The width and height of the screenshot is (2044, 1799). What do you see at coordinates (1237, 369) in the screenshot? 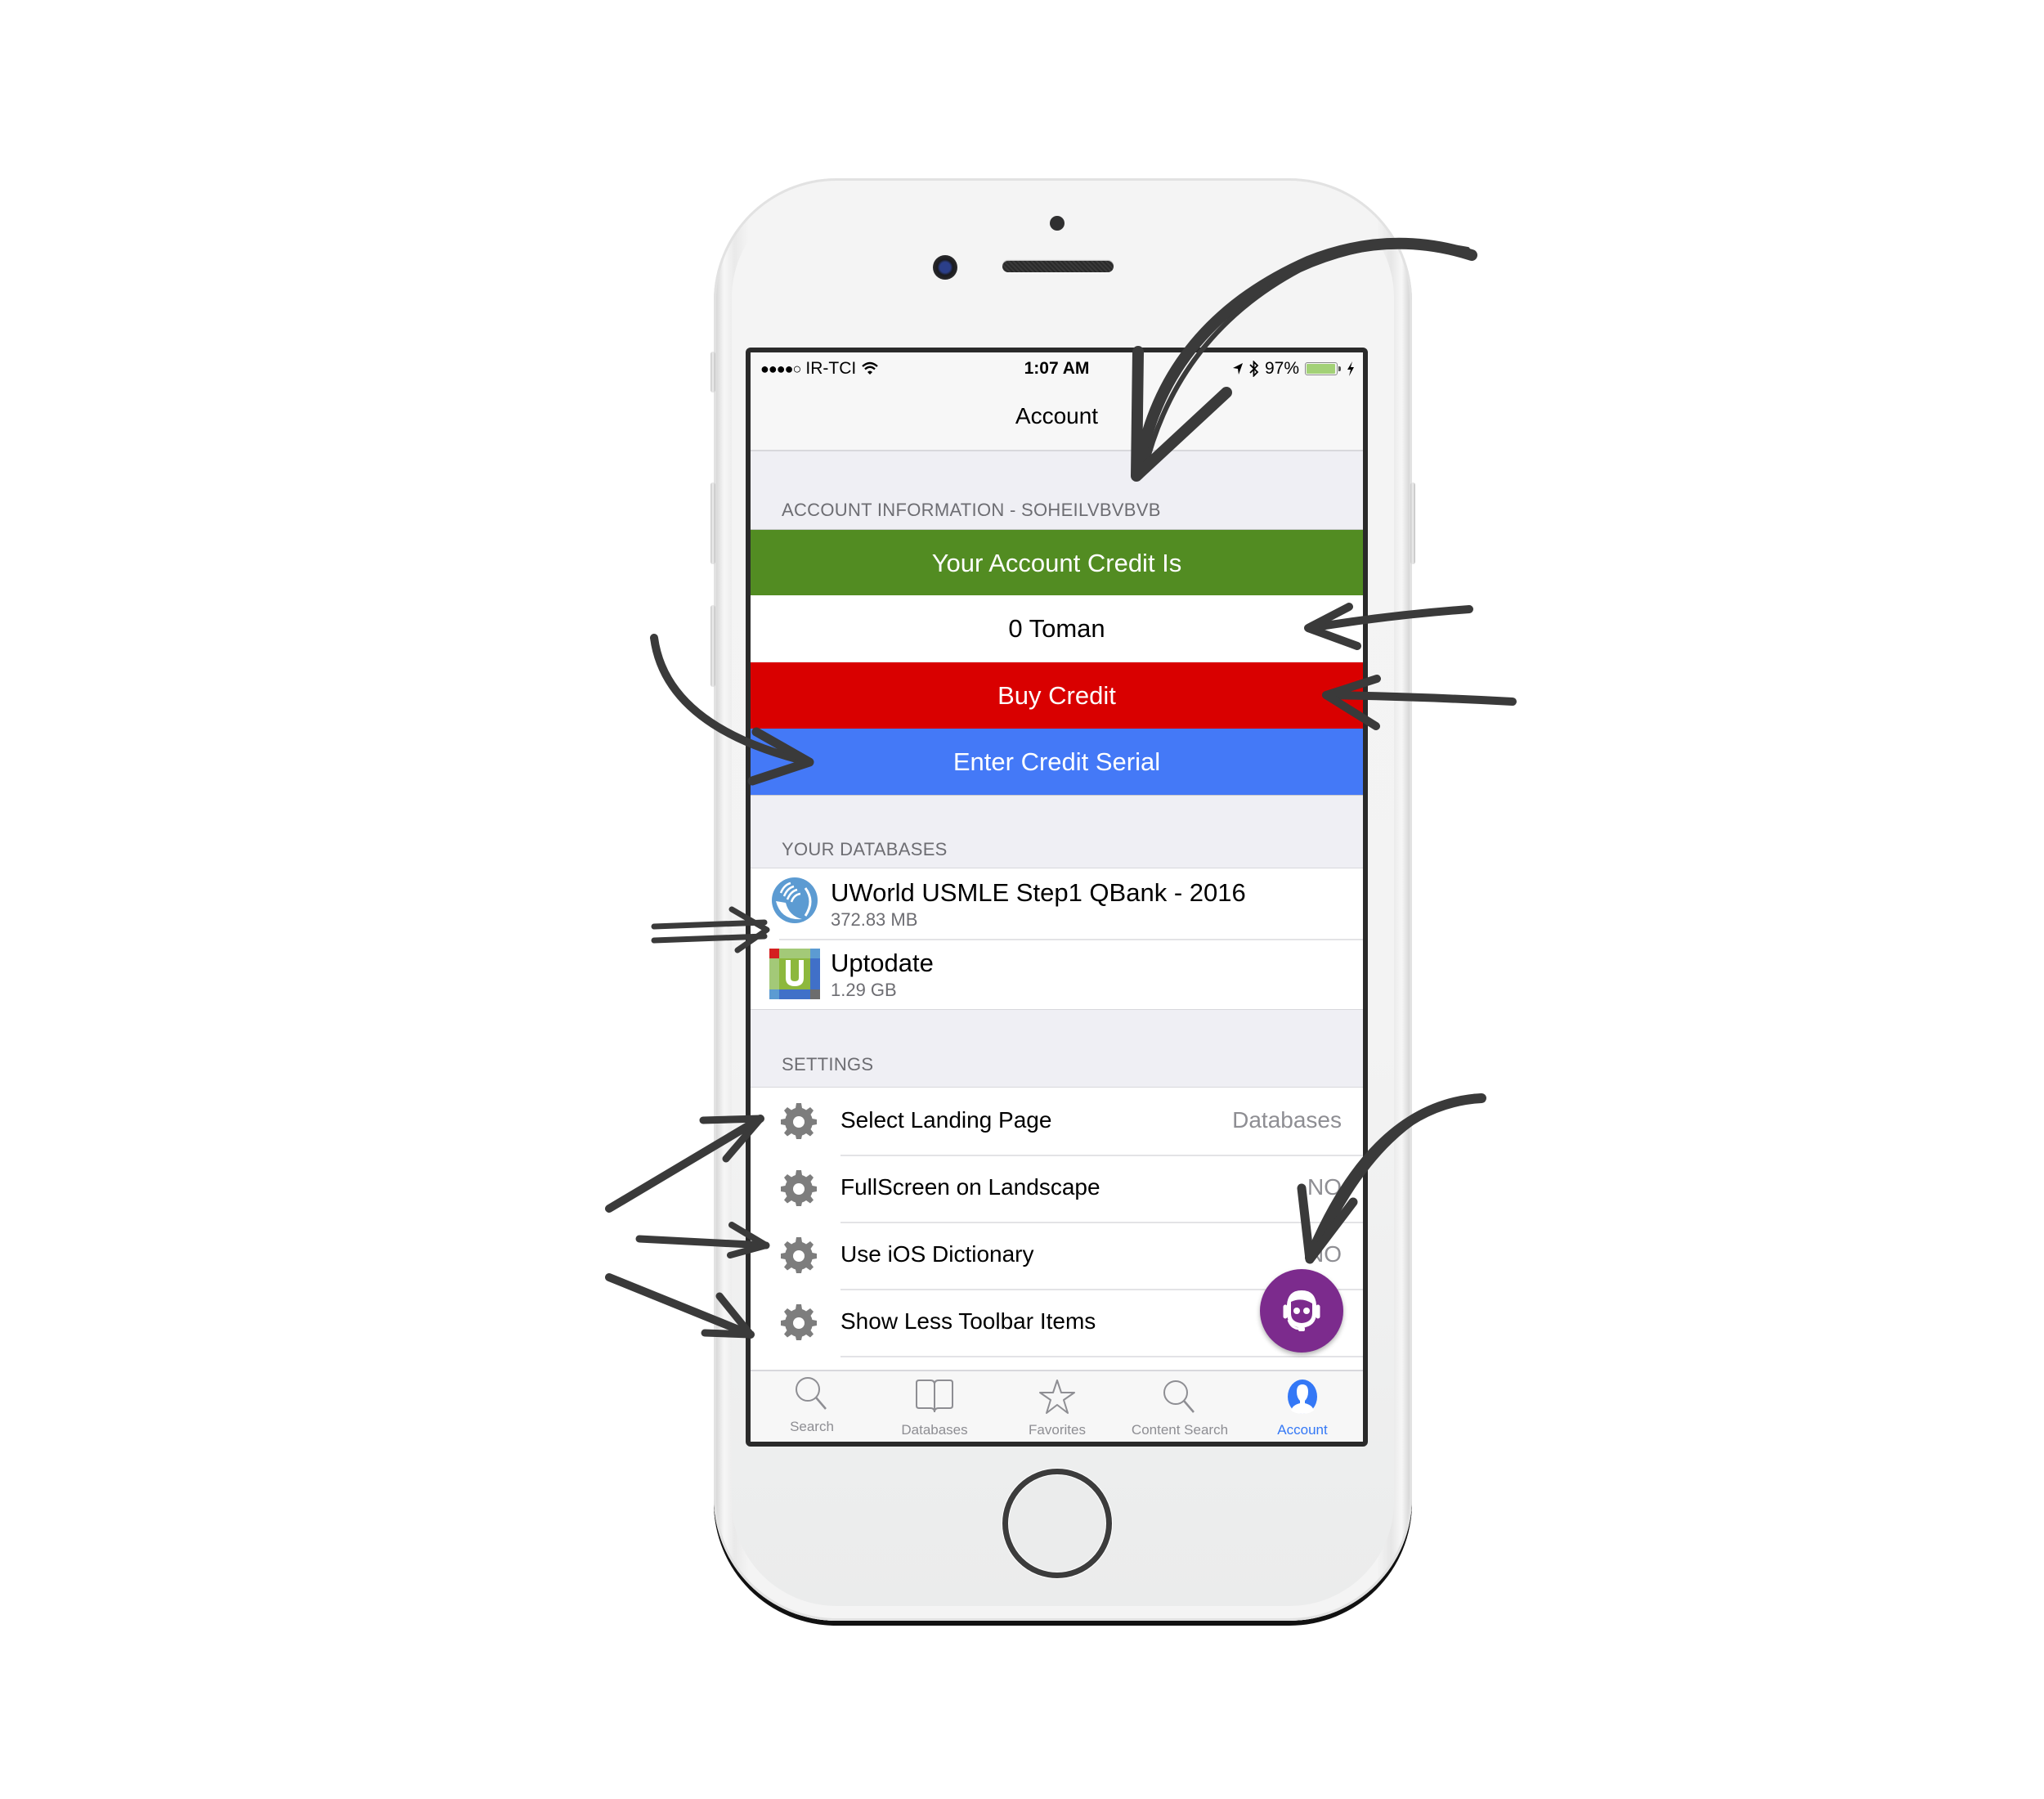
I see `location-arrow-icon` at bounding box center [1237, 369].